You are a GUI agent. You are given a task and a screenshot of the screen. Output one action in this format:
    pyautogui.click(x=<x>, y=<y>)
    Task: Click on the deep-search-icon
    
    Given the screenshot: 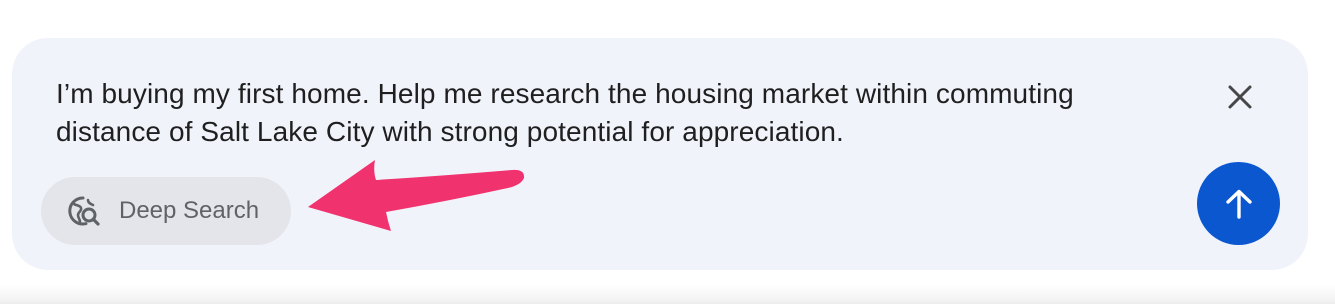 What is the action you would take?
    pyautogui.click(x=84, y=211)
    